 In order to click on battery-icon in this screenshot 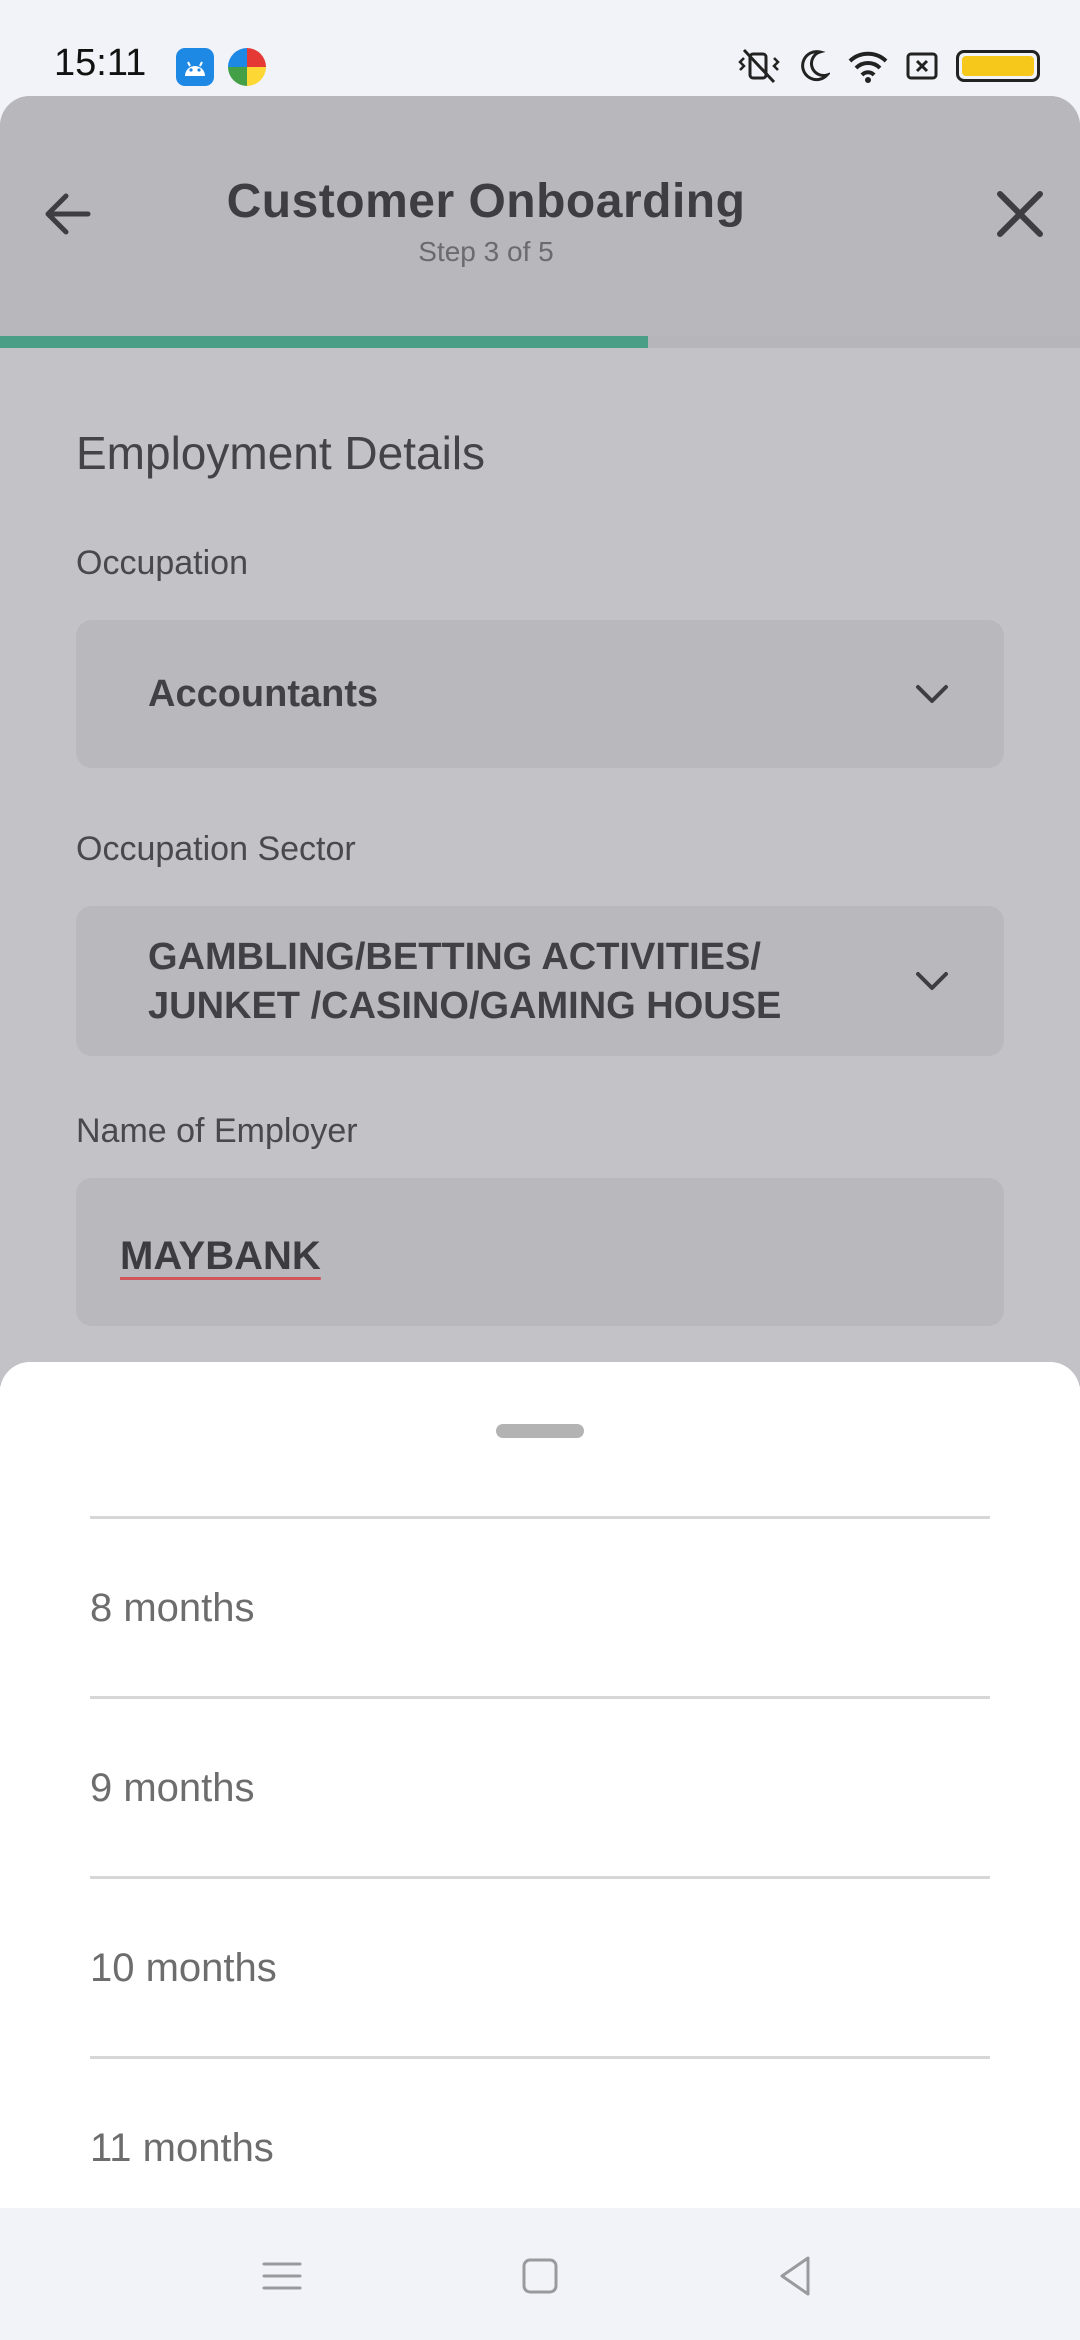, I will do `click(998, 66)`.